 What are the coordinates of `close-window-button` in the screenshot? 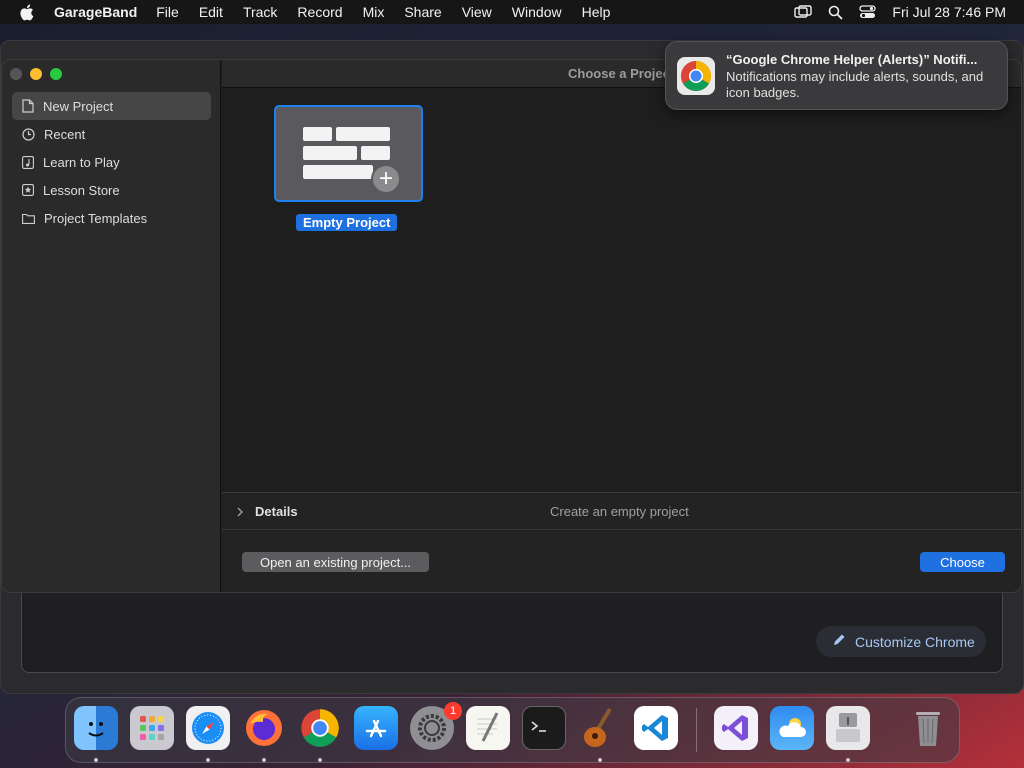 It's located at (16, 74).